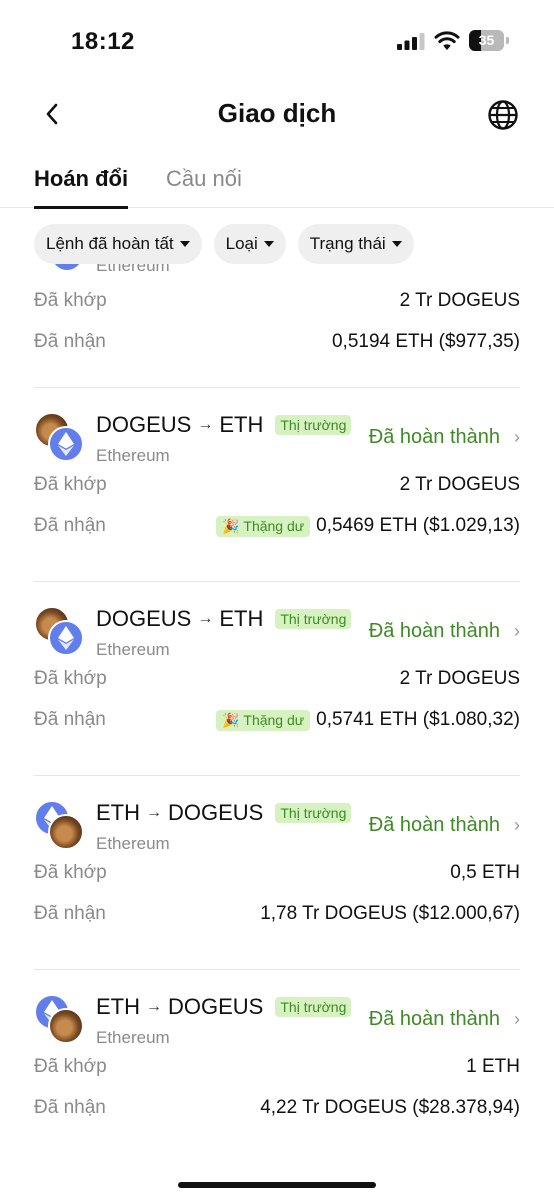 Image resolution: width=554 pixels, height=1200 pixels. What do you see at coordinates (277, 342) in the screenshot?
I see `received-row: Đã nhận 0,5194 ETH ($977,35)` at bounding box center [277, 342].